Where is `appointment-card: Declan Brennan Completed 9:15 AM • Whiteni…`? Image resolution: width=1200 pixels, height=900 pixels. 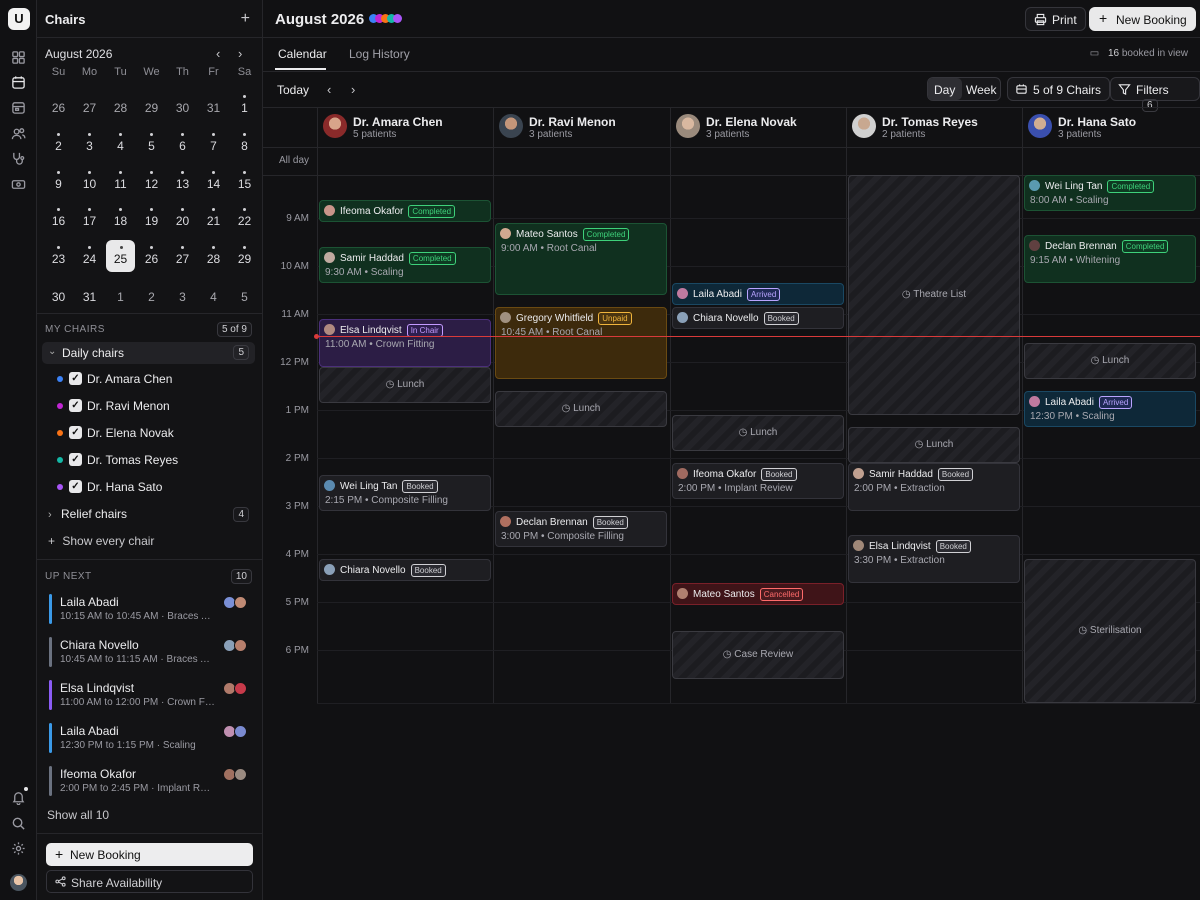
appointment-card: Declan Brennan Completed 9:15 AM • Whiteni… is located at coordinates (1110, 259).